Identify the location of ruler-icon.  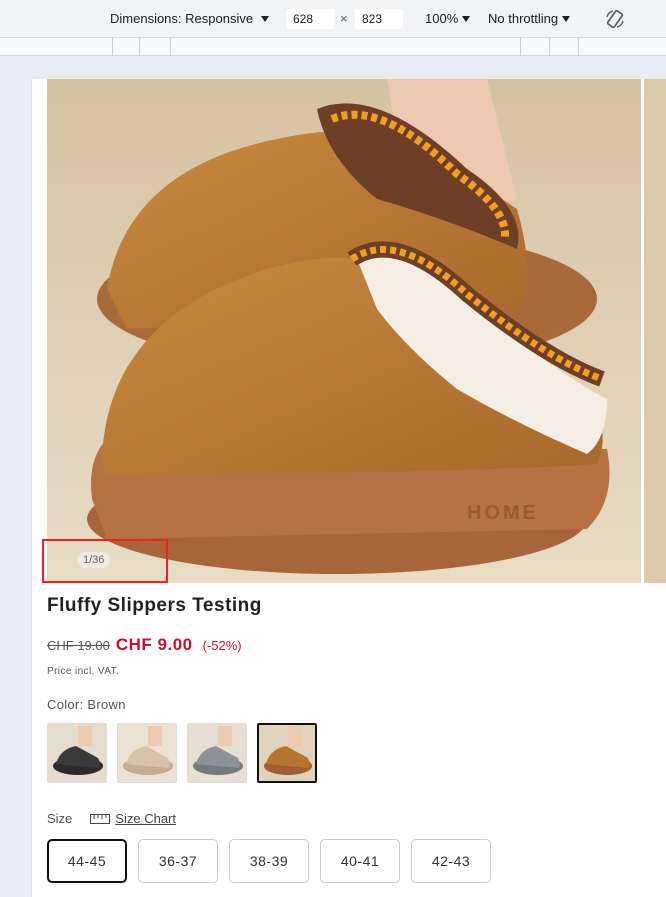
(100, 818).